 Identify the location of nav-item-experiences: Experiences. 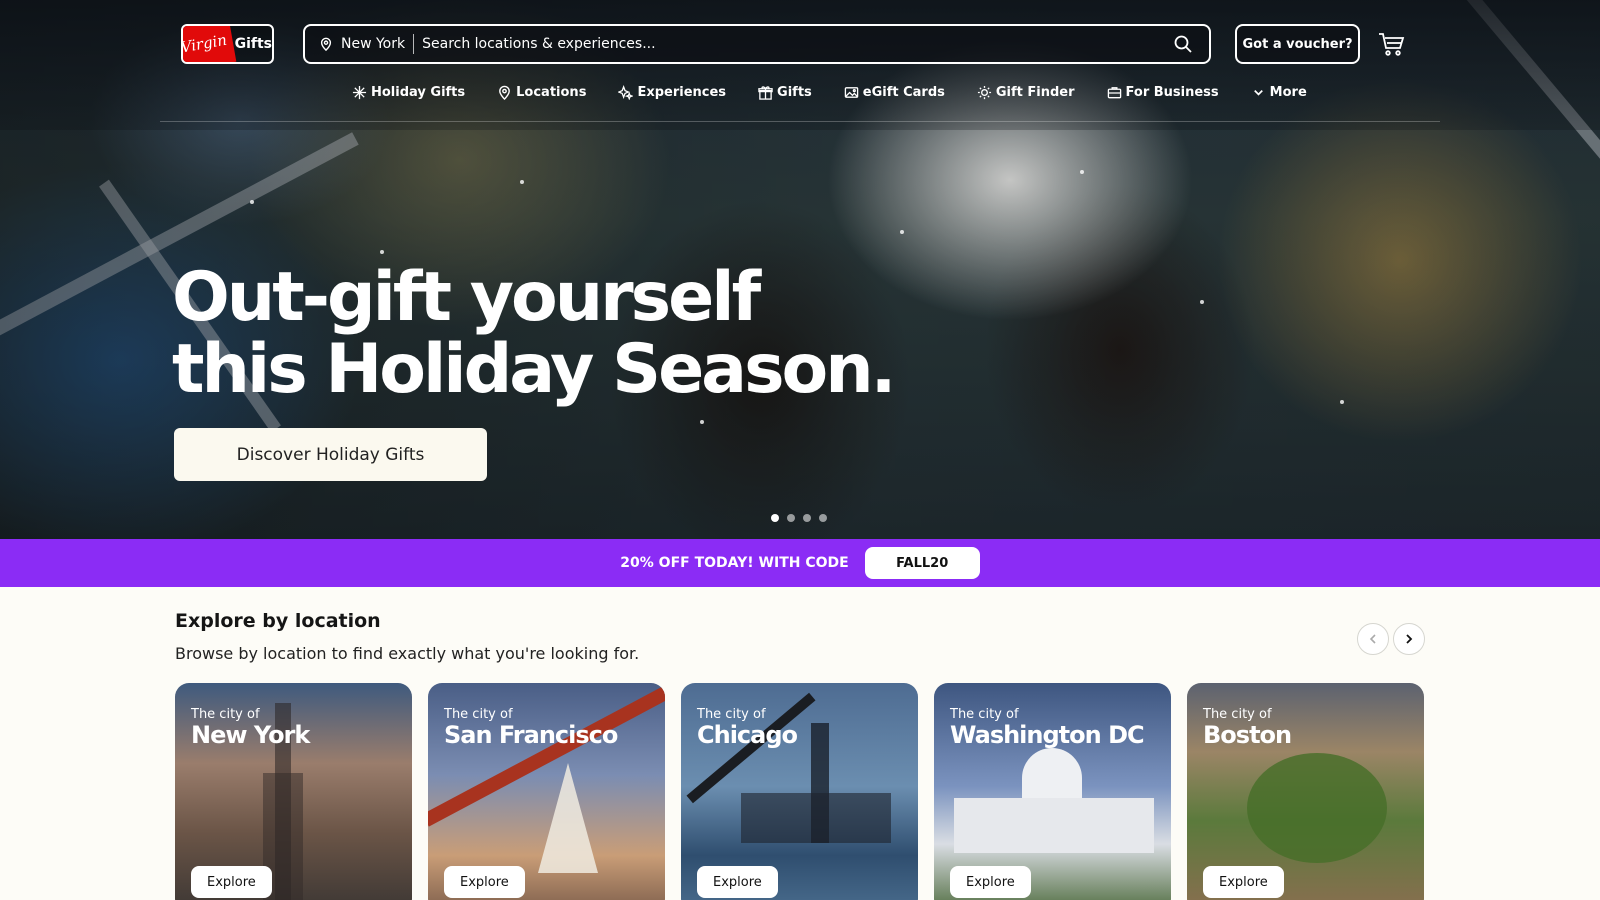
(672, 92).